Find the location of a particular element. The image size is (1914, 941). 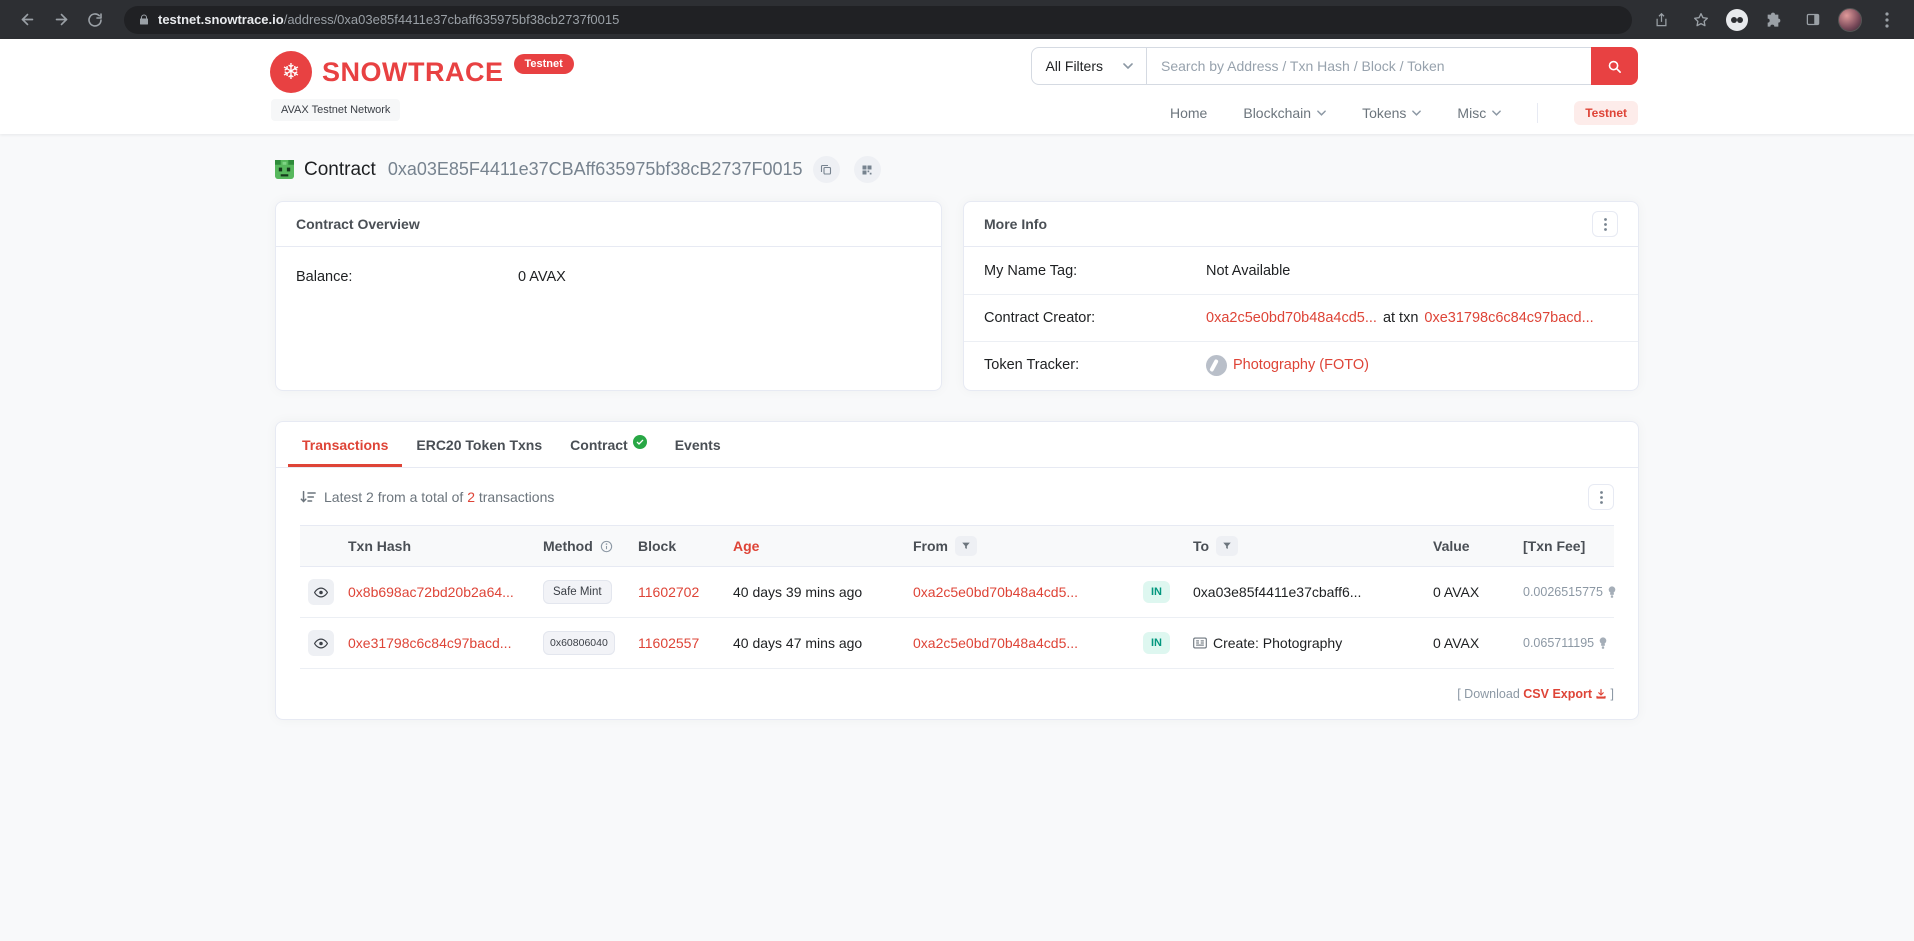

token-tracker-link: Photography (FOTO) is located at coordinates (1301, 365).